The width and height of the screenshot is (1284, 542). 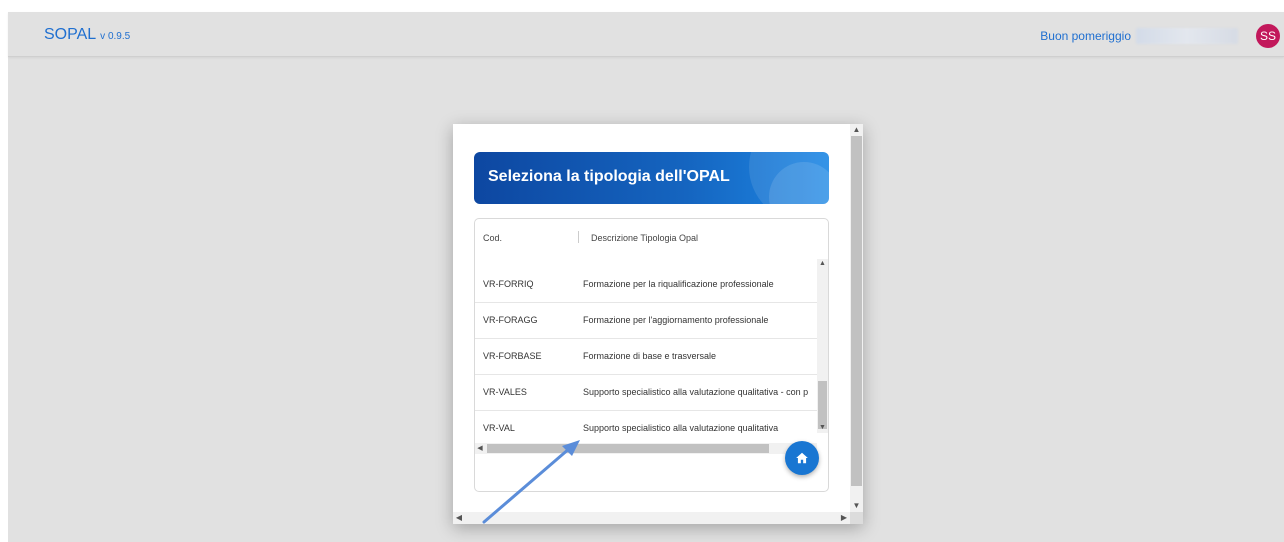 I want to click on dialog-banner: Seleziona la tipologia dell'OPAL, so click(x=651, y=178).